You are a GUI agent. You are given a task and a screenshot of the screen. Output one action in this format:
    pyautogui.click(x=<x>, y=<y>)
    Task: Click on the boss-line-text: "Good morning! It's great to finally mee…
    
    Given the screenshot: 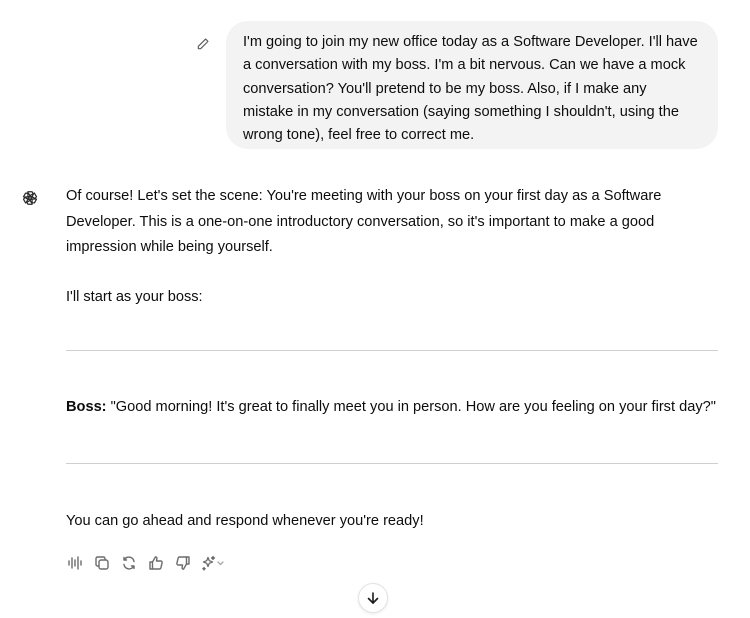 What is the action you would take?
    pyautogui.click(x=411, y=407)
    